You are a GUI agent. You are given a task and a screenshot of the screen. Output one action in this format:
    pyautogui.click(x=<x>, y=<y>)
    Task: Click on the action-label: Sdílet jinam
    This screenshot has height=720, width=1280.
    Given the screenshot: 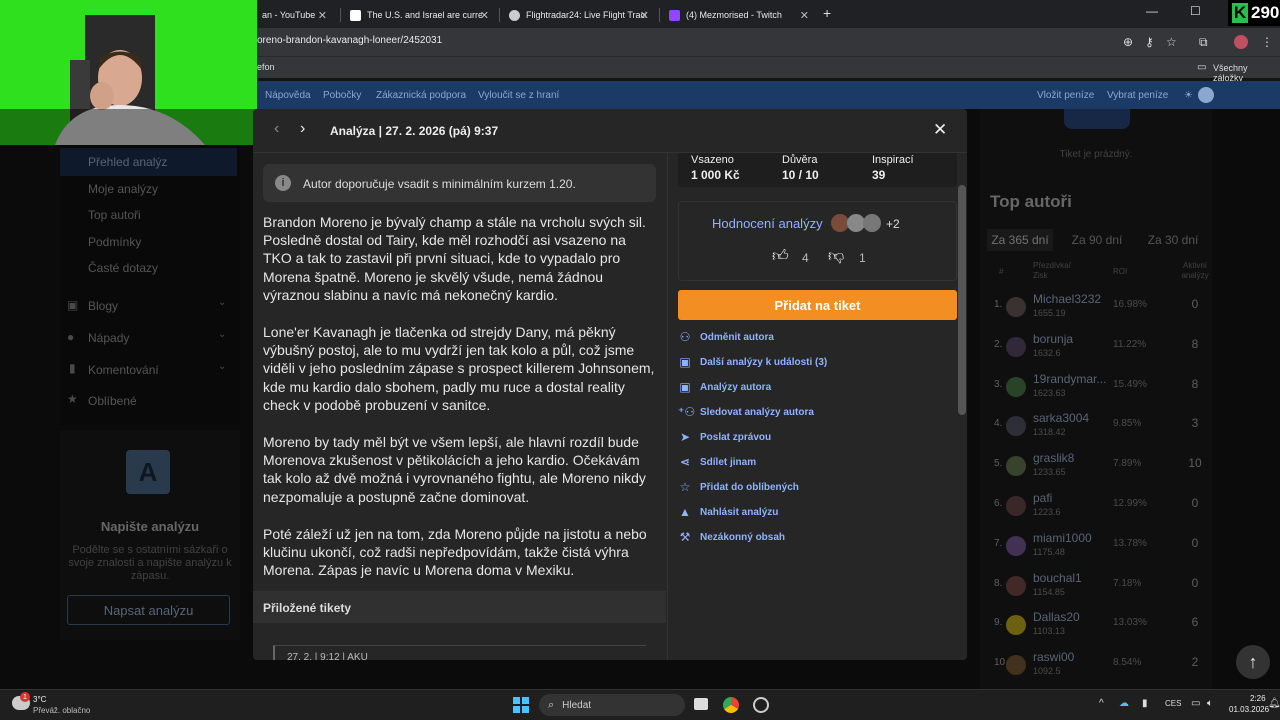 What is the action you would take?
    pyautogui.click(x=728, y=462)
    